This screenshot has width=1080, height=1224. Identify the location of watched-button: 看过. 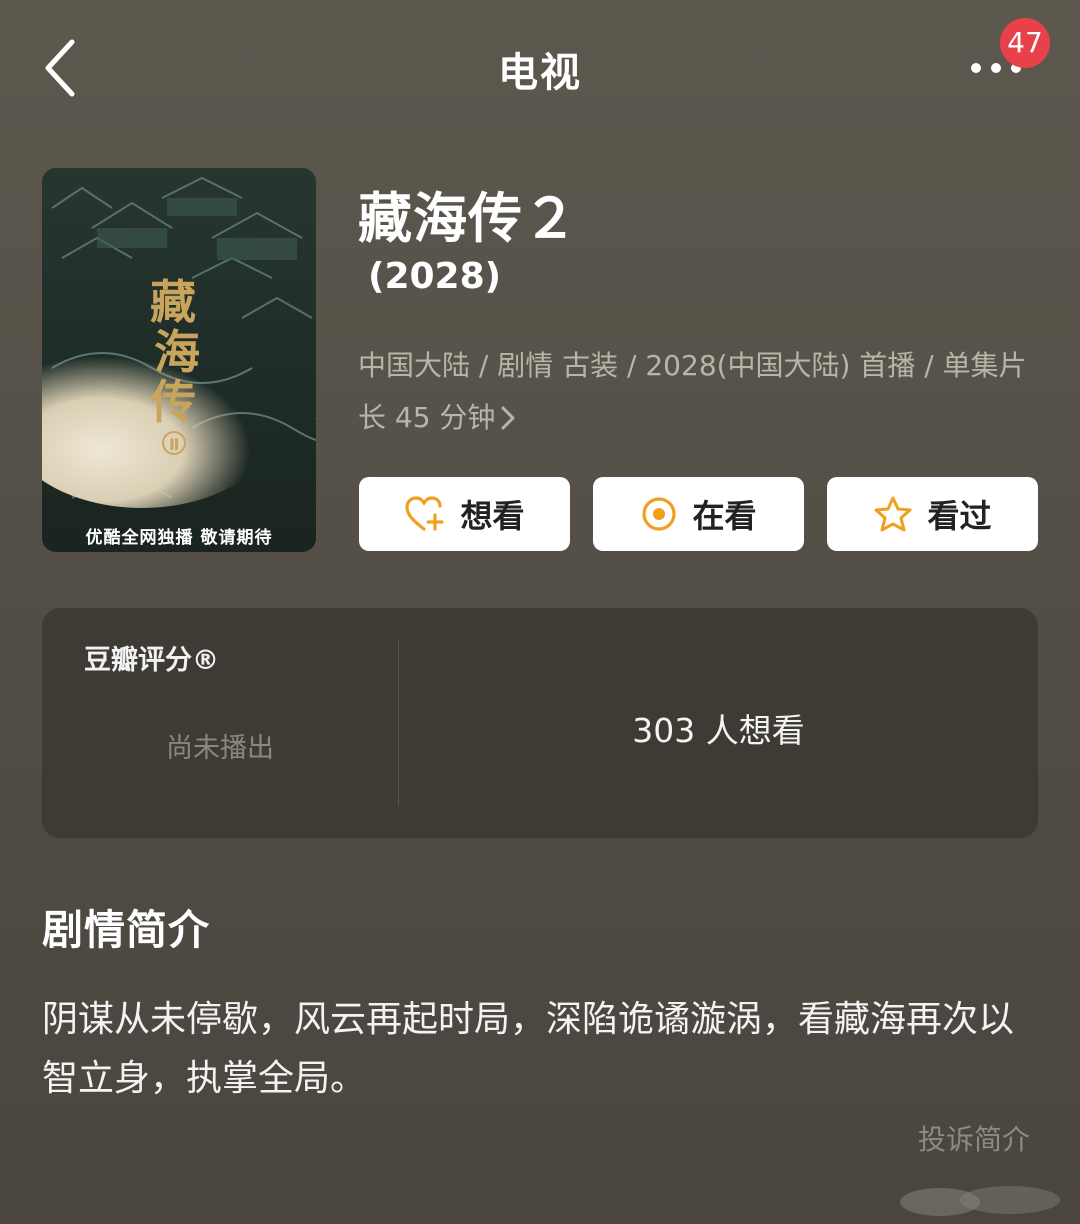
(932, 514).